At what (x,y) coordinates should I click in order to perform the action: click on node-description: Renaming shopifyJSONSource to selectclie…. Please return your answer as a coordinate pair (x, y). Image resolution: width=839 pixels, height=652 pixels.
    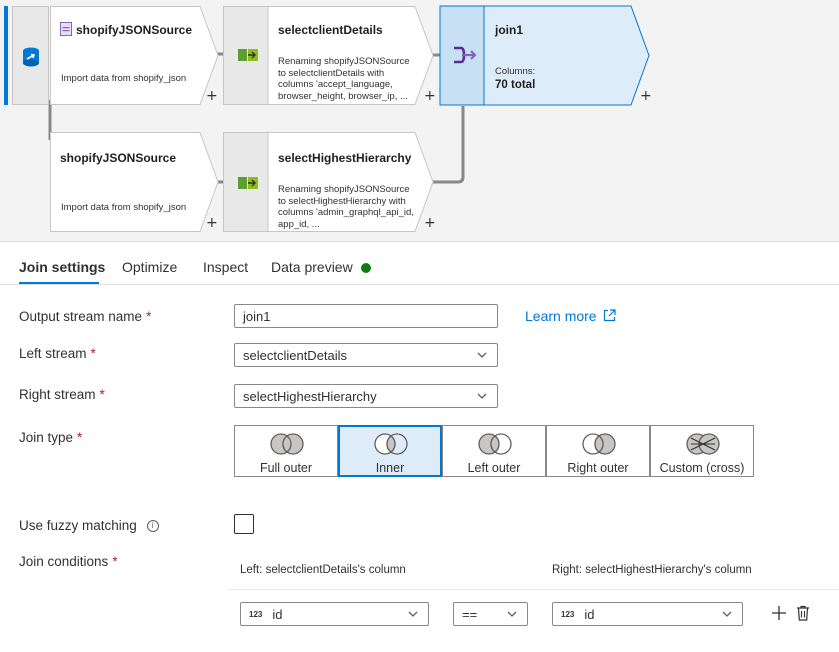
    Looking at the image, I should click on (344, 79).